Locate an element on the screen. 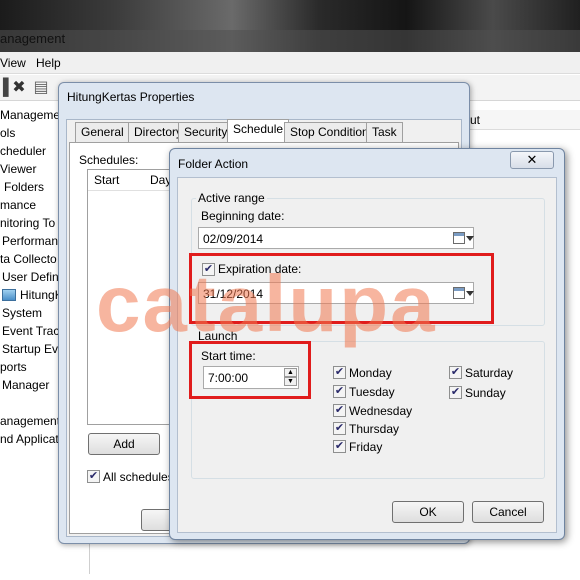 This screenshot has width=580, height=580. tree-item: nd Applicati is located at coordinates (30, 441).